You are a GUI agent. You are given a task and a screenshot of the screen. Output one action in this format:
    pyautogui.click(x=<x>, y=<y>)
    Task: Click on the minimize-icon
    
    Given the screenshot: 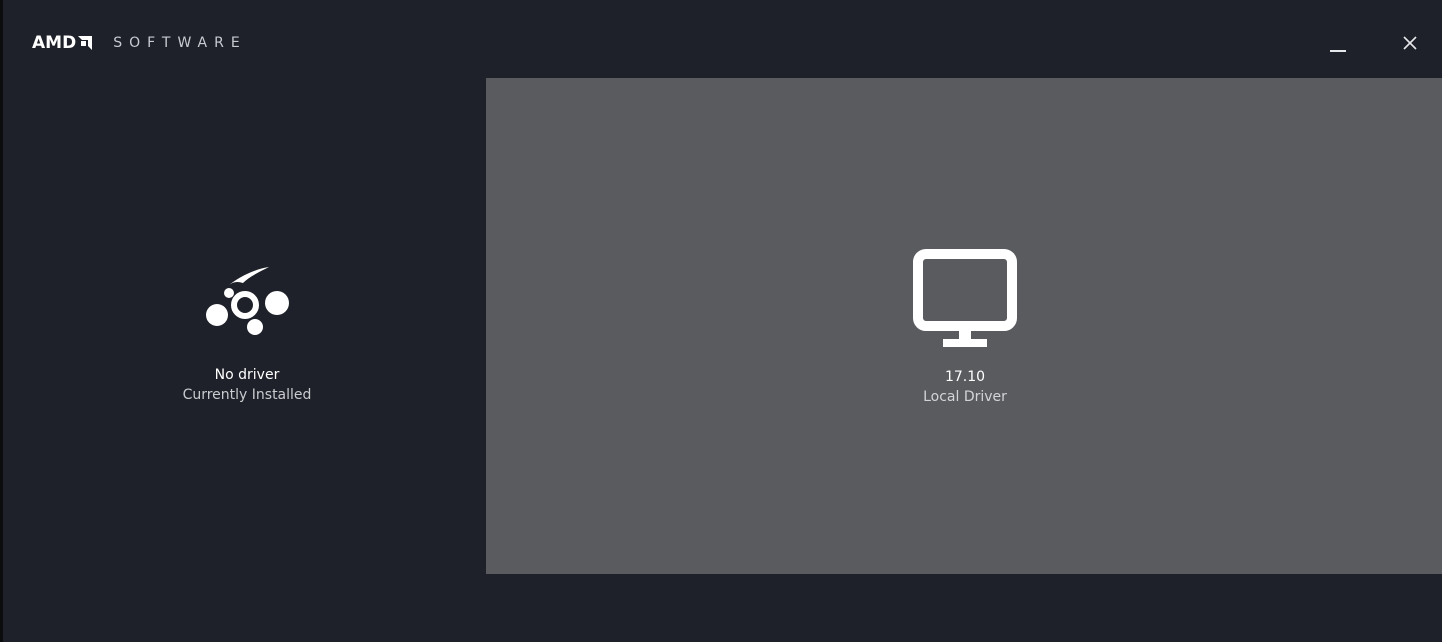 What is the action you would take?
    pyautogui.click(x=1338, y=51)
    